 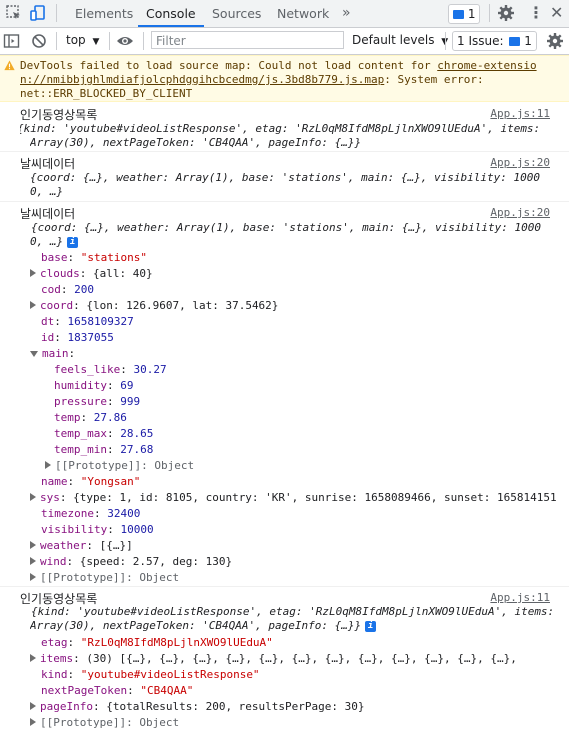 What do you see at coordinates (38, 13) in the screenshot?
I see `device-toolbar-icon` at bounding box center [38, 13].